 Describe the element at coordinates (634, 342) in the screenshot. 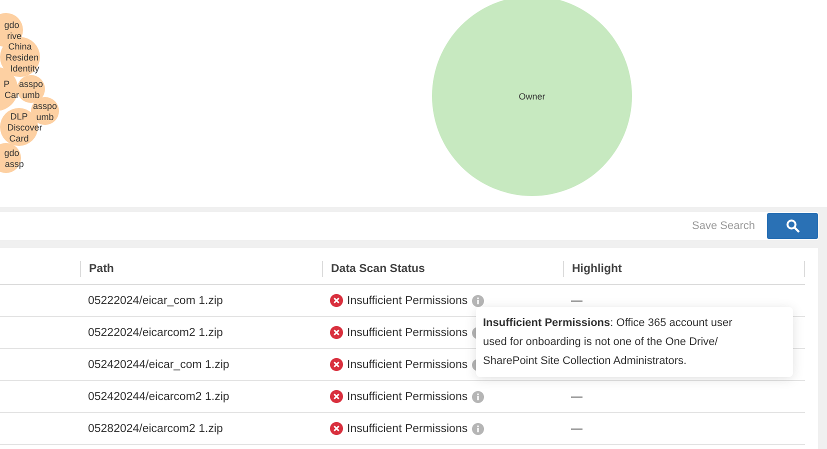

I see `tooltip: Insufficient Permissions: Office 365 account user used for onboarding is not one of the One Drive/ SharePoint Site Collection Administrators.` at that location.